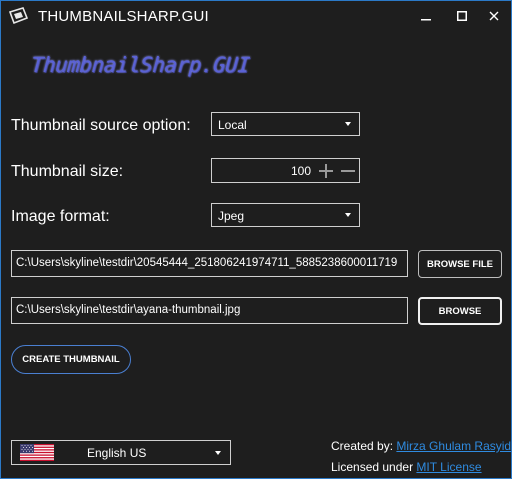  I want to click on window-title: THUMBNAILSHARP.GUI, so click(123, 16).